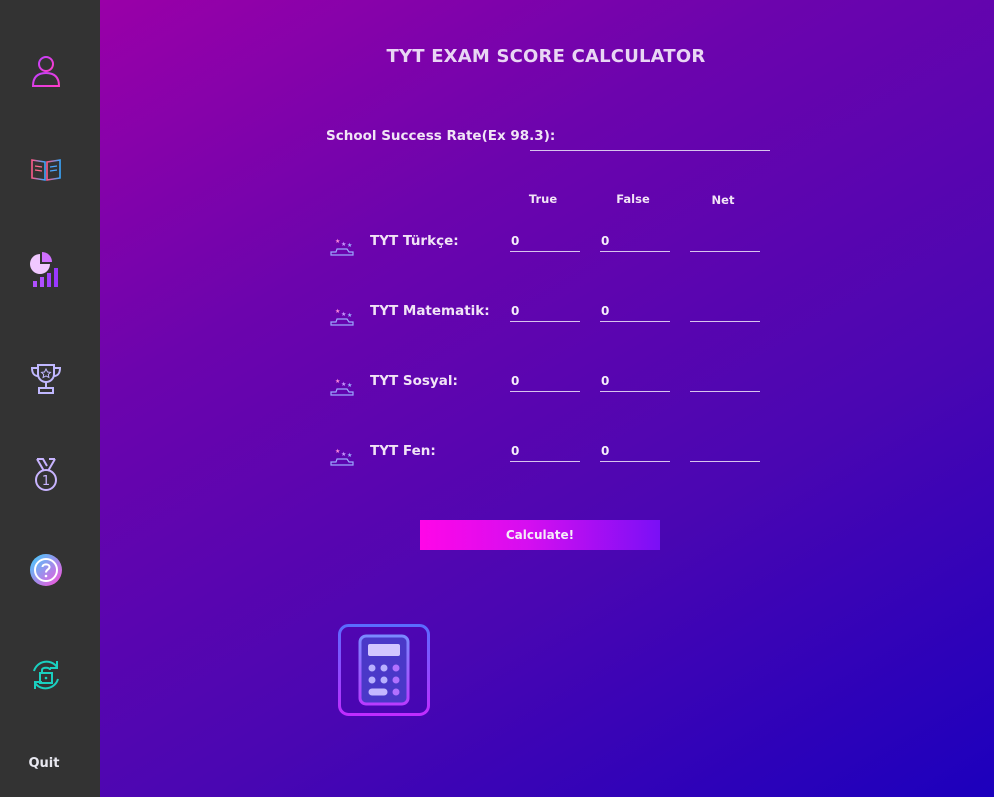 This screenshot has width=994, height=797. Describe the element at coordinates (725, 241) in the screenshot. I see `turkce-net-field` at that location.